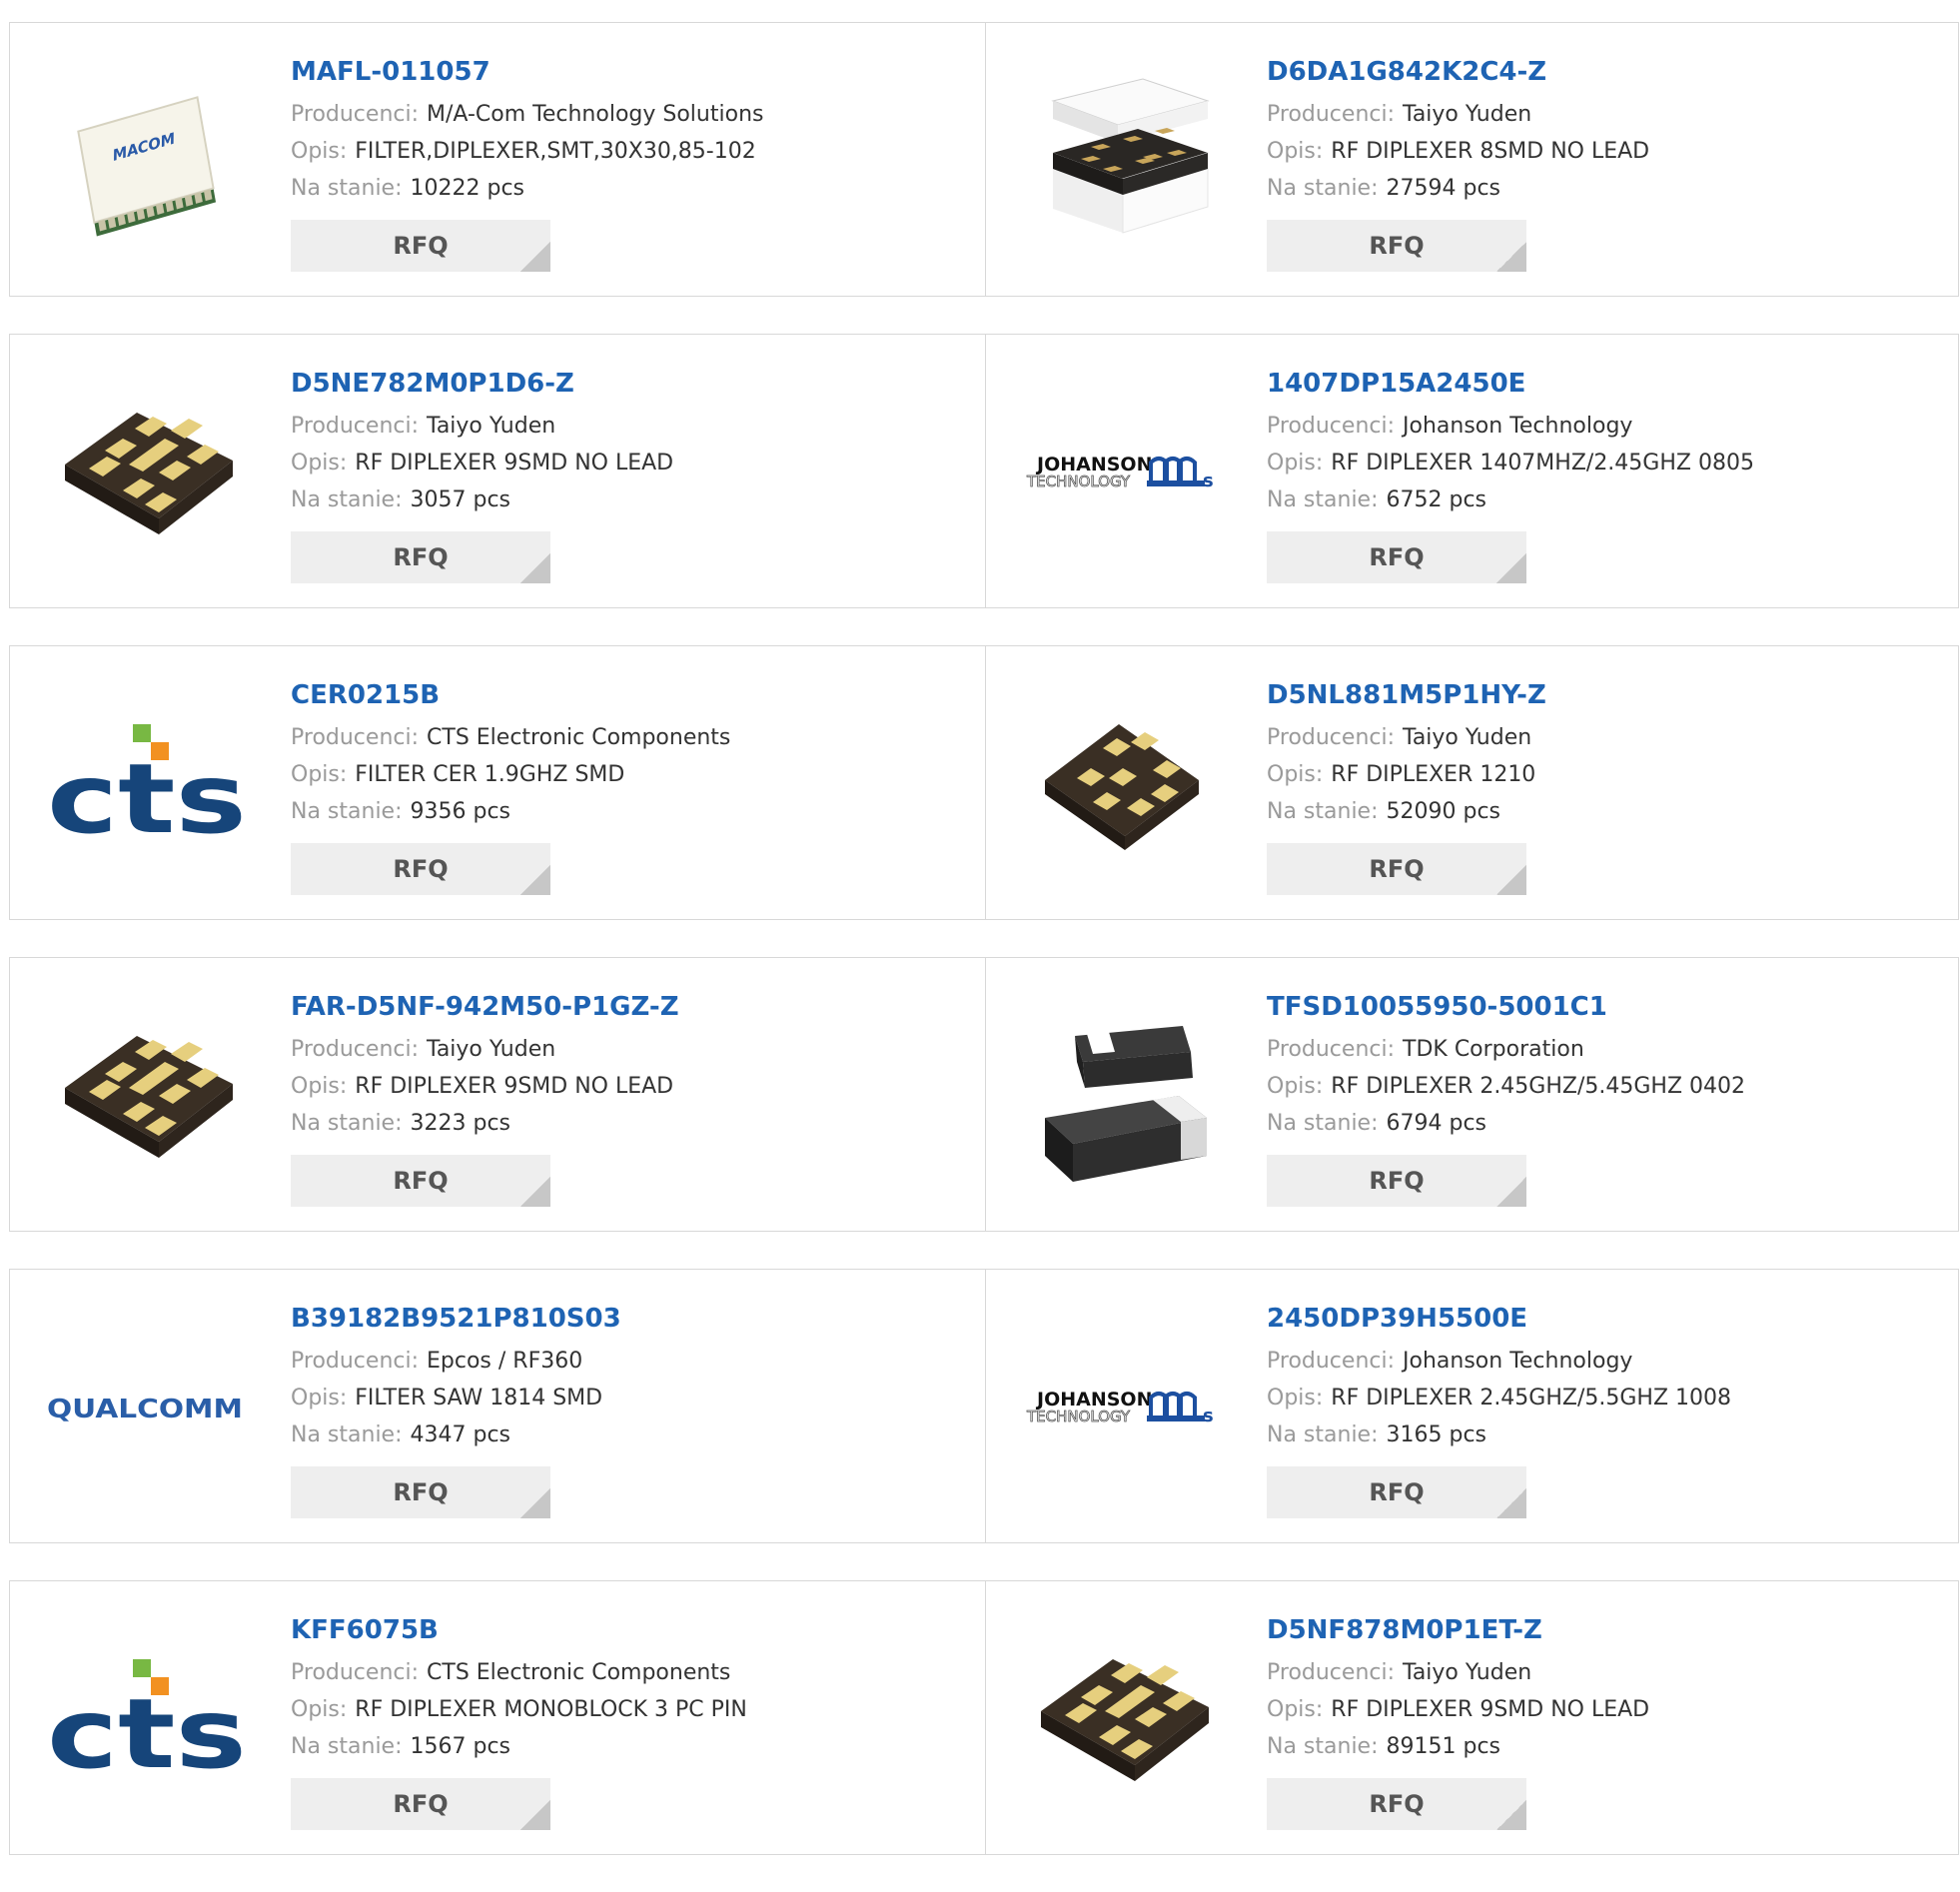 The image size is (1960, 1892). I want to click on stock-value: 9356 pcs, so click(460, 811).